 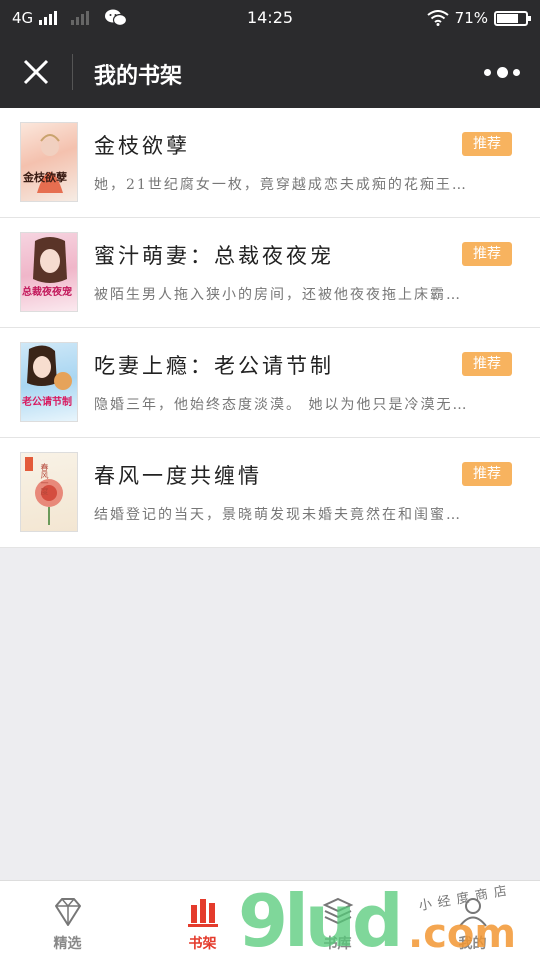 What do you see at coordinates (512, 18) in the screenshot?
I see `battery-icon` at bounding box center [512, 18].